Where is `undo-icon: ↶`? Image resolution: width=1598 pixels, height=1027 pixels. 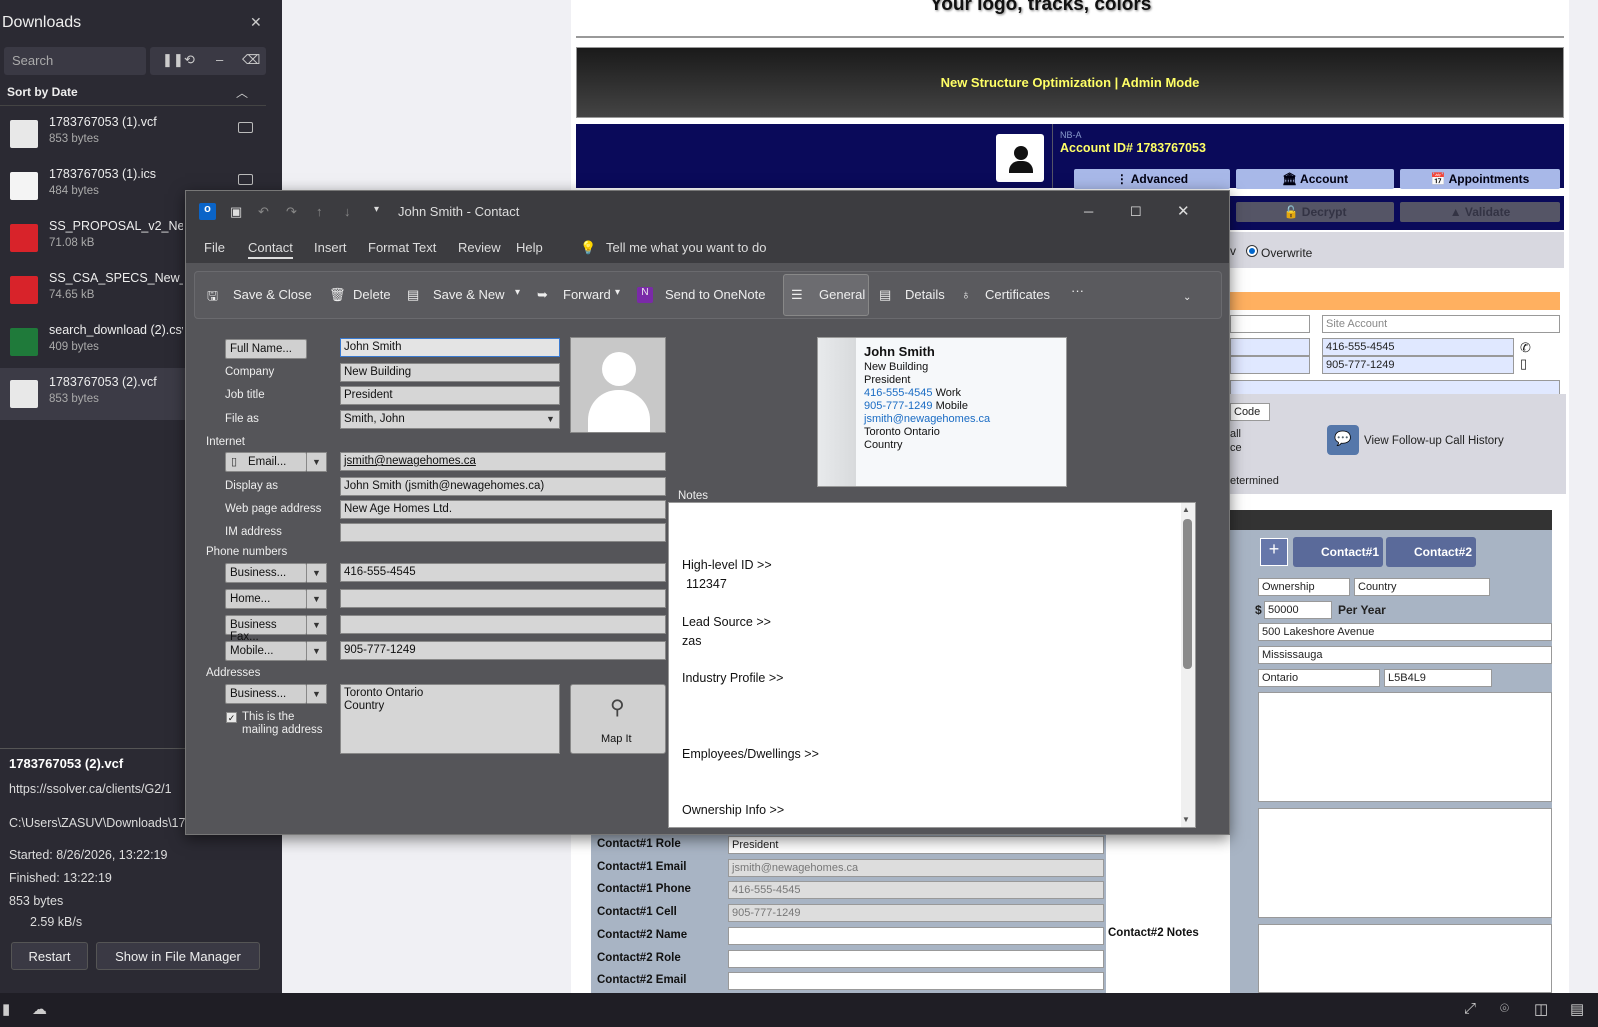 undo-icon: ↶ is located at coordinates (263, 212).